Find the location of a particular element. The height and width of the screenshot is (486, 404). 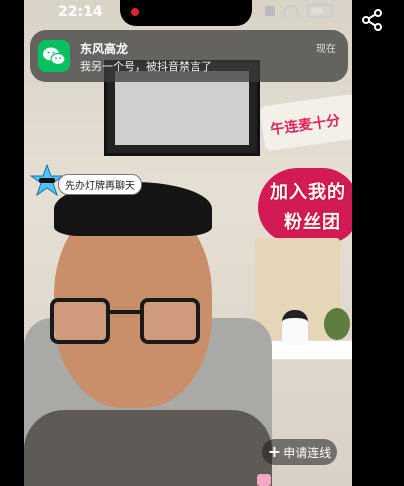

wall-frame-picture is located at coordinates (182, 108).